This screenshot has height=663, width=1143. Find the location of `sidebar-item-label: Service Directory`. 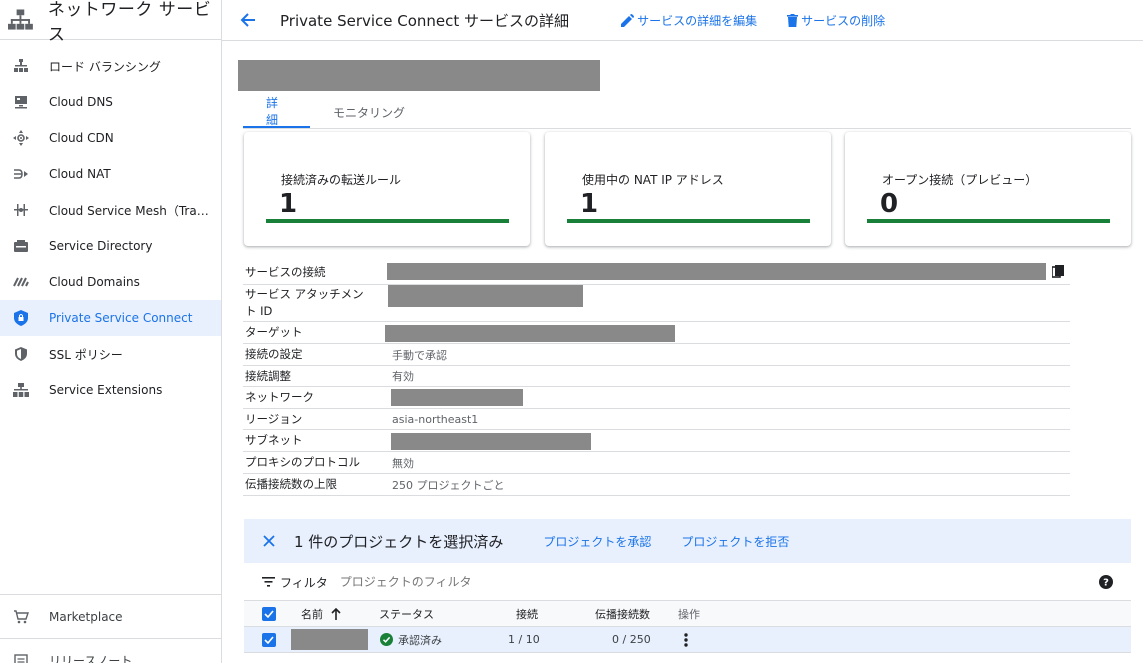

sidebar-item-label: Service Directory is located at coordinates (101, 246).